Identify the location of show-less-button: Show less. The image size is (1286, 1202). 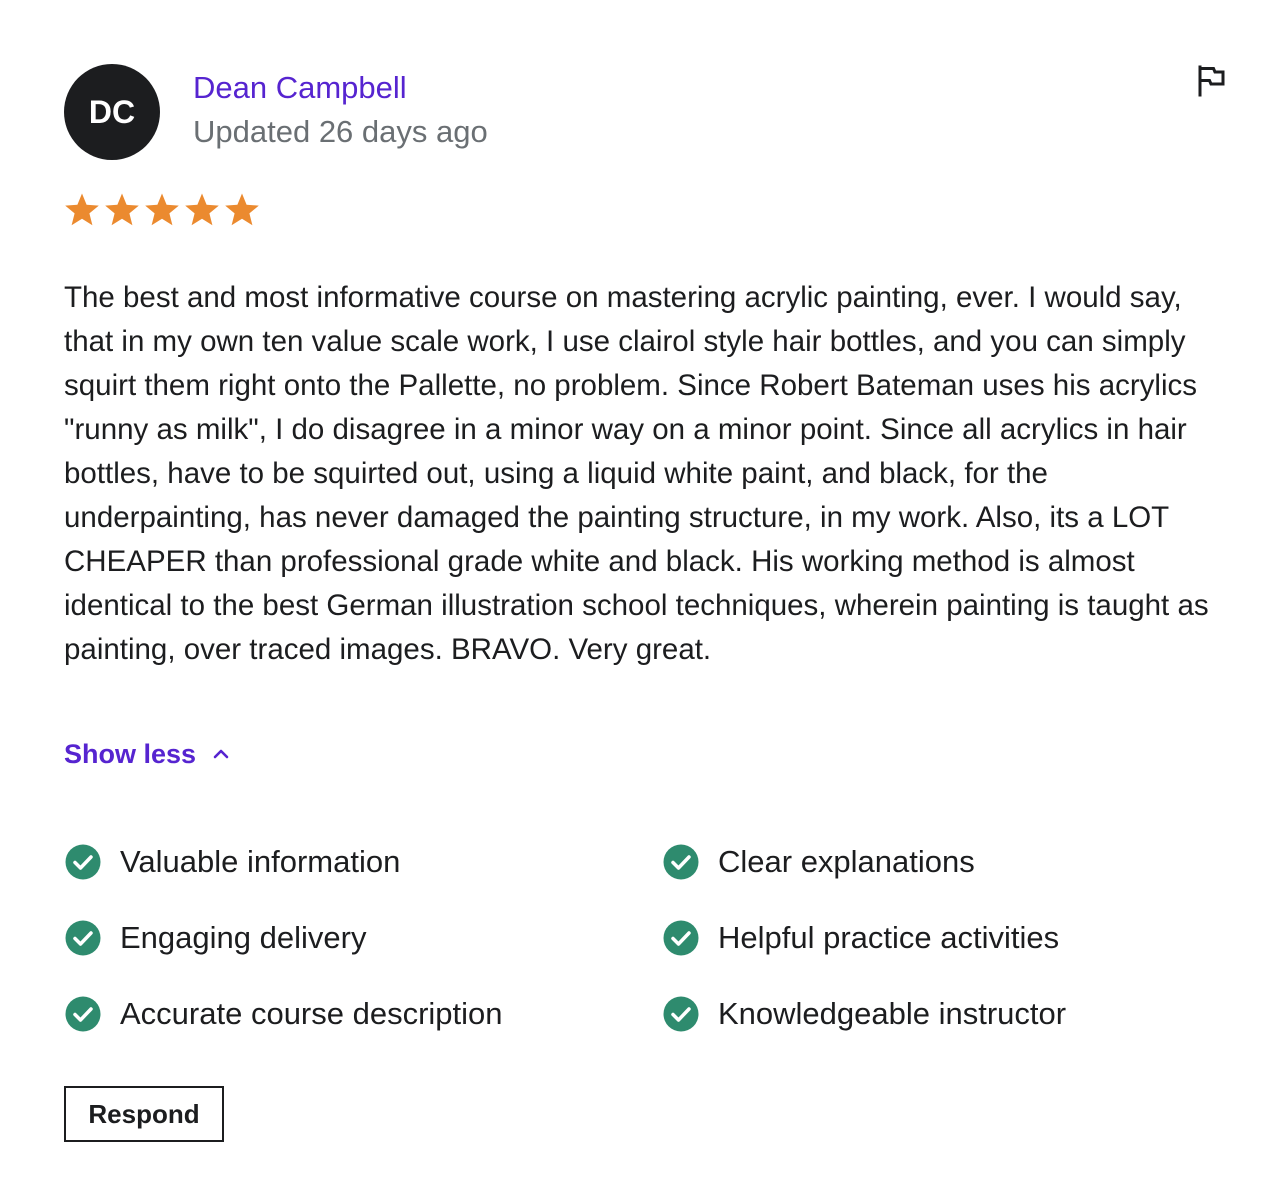
(148, 754).